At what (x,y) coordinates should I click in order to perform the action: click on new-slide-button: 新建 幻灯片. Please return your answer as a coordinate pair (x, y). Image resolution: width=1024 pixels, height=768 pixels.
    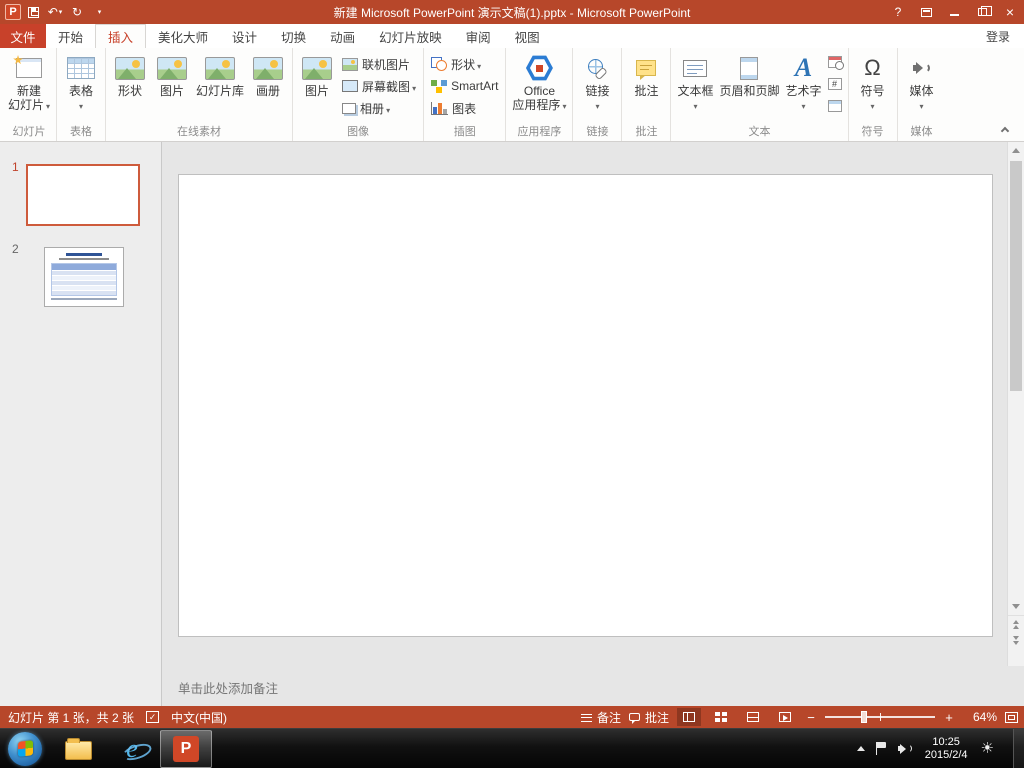
    Looking at the image, I should click on (29, 87).